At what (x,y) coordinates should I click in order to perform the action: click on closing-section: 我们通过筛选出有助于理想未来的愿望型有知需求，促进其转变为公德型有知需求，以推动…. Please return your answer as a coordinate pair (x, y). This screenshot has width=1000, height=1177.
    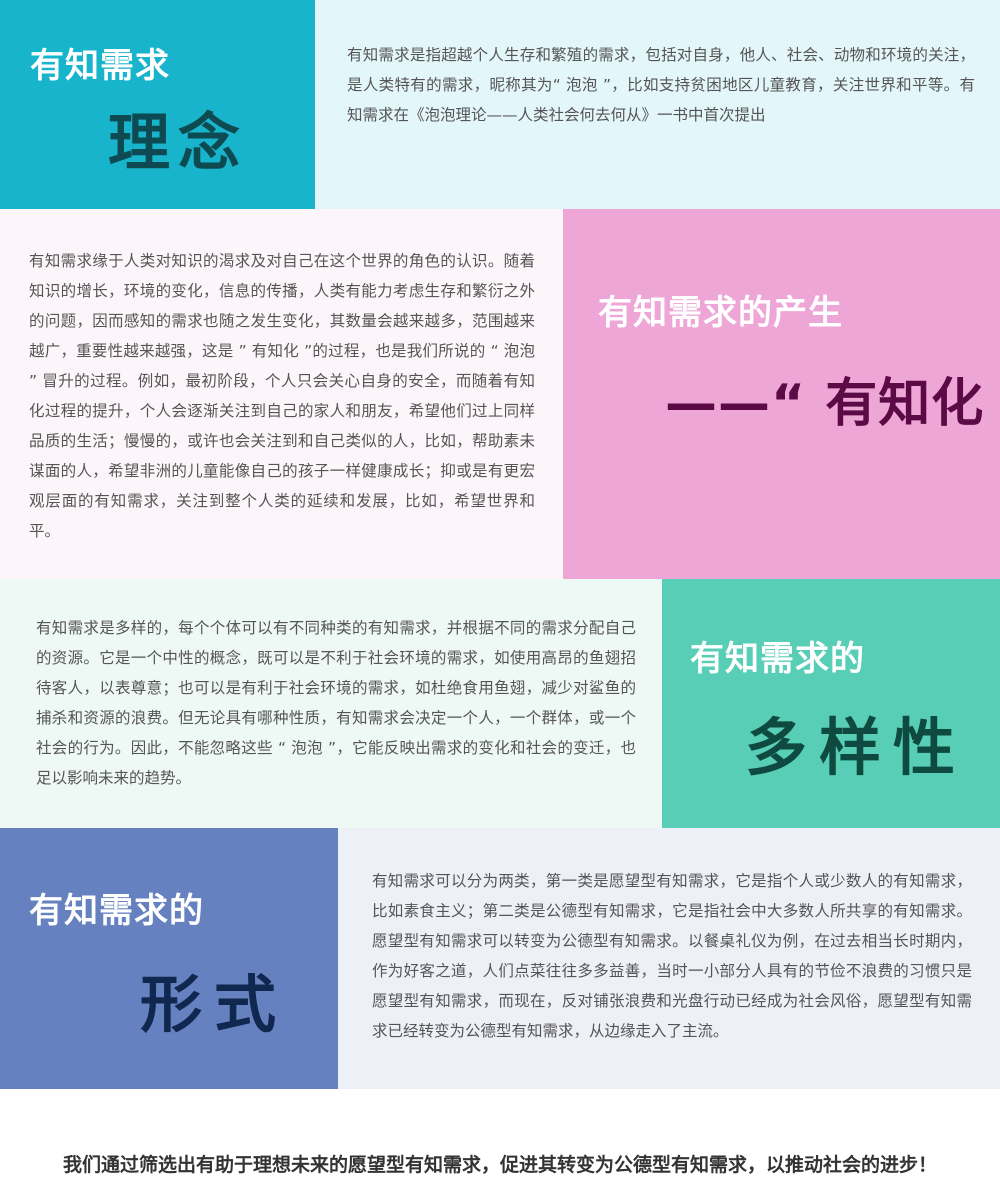
    Looking at the image, I should click on (500, 1132).